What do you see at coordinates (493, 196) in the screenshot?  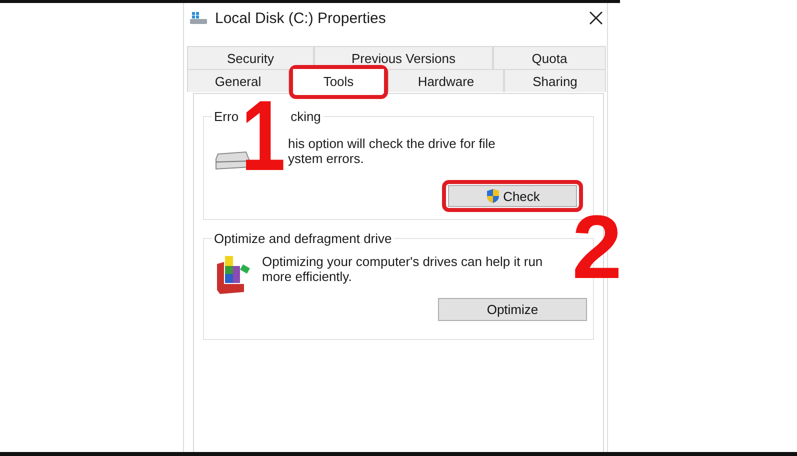 I see `shield-icon` at bounding box center [493, 196].